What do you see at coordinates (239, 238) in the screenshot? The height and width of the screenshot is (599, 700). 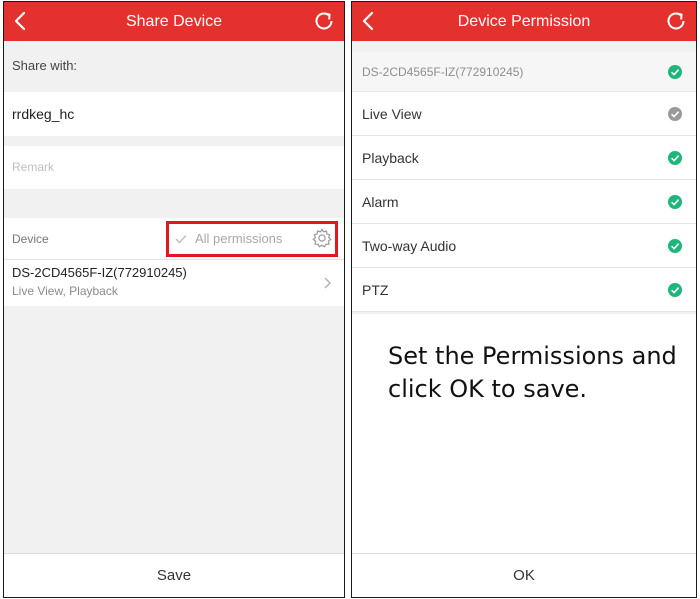 I see `all-permissions-label: All permissions` at bounding box center [239, 238].